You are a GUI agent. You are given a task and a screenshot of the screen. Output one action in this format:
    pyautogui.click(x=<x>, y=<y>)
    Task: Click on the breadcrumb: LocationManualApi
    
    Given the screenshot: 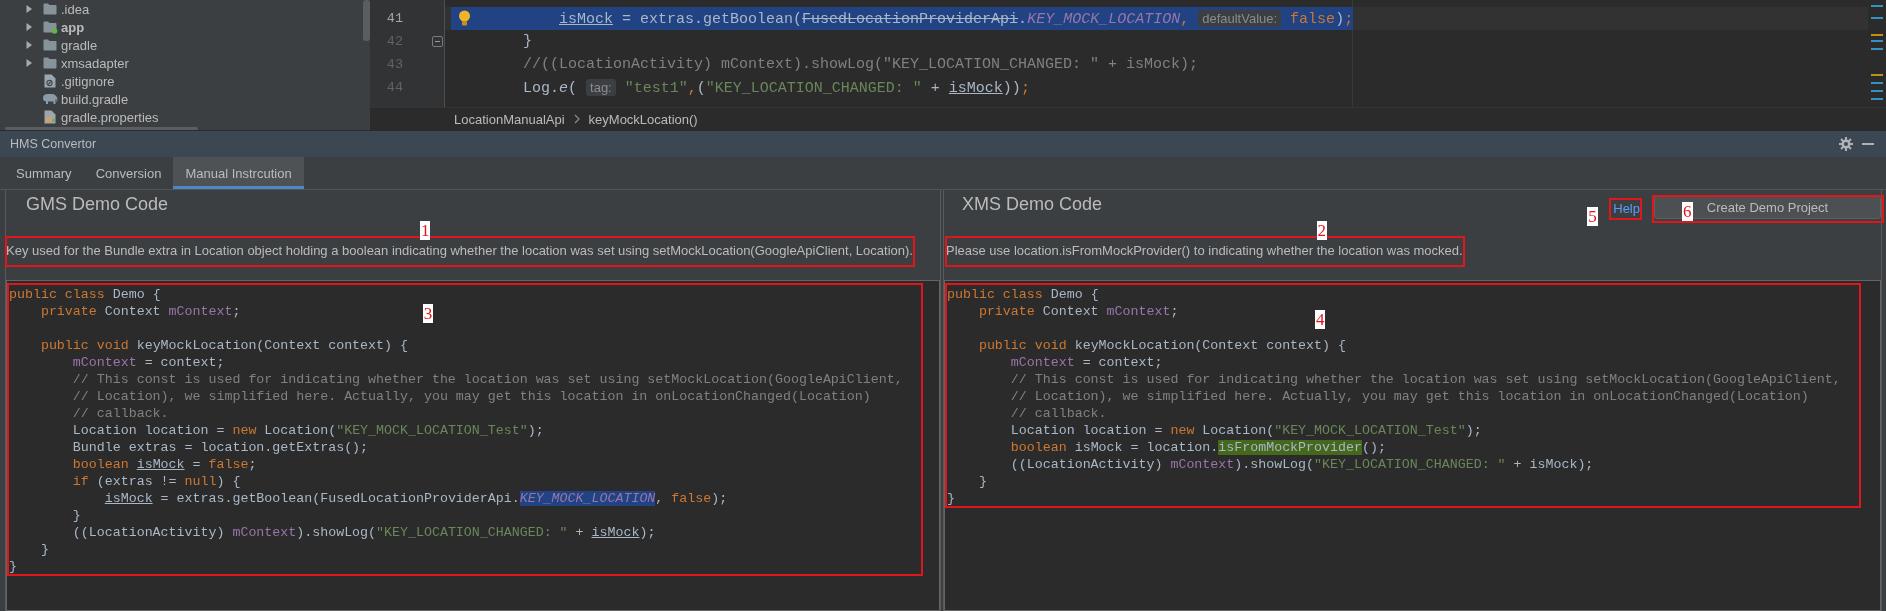 What is the action you would take?
    pyautogui.click(x=509, y=119)
    